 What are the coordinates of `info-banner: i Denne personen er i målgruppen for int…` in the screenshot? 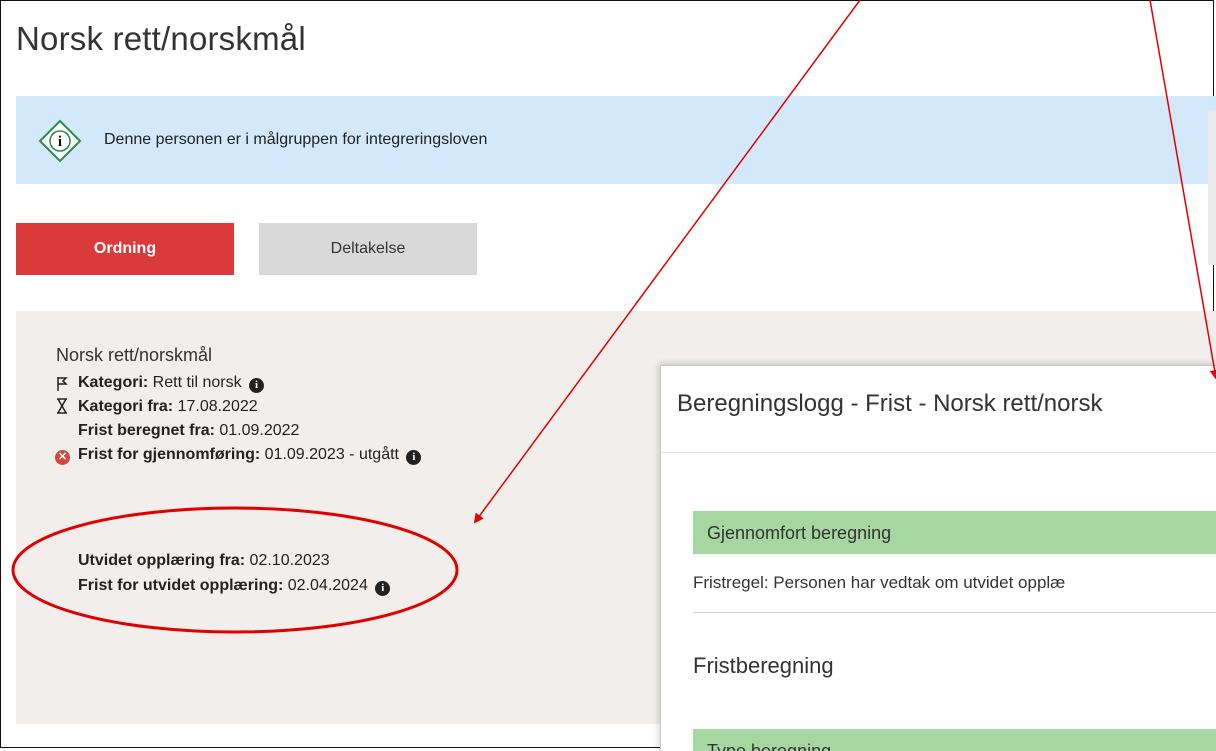 It's located at (616, 140).